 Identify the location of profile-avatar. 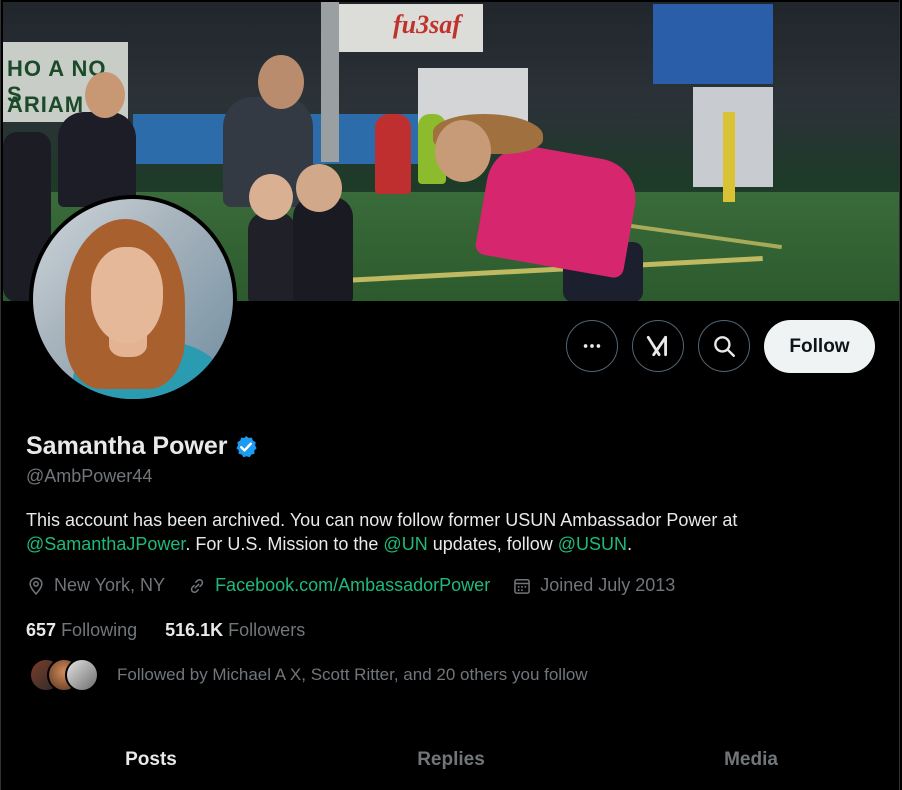
(133, 299).